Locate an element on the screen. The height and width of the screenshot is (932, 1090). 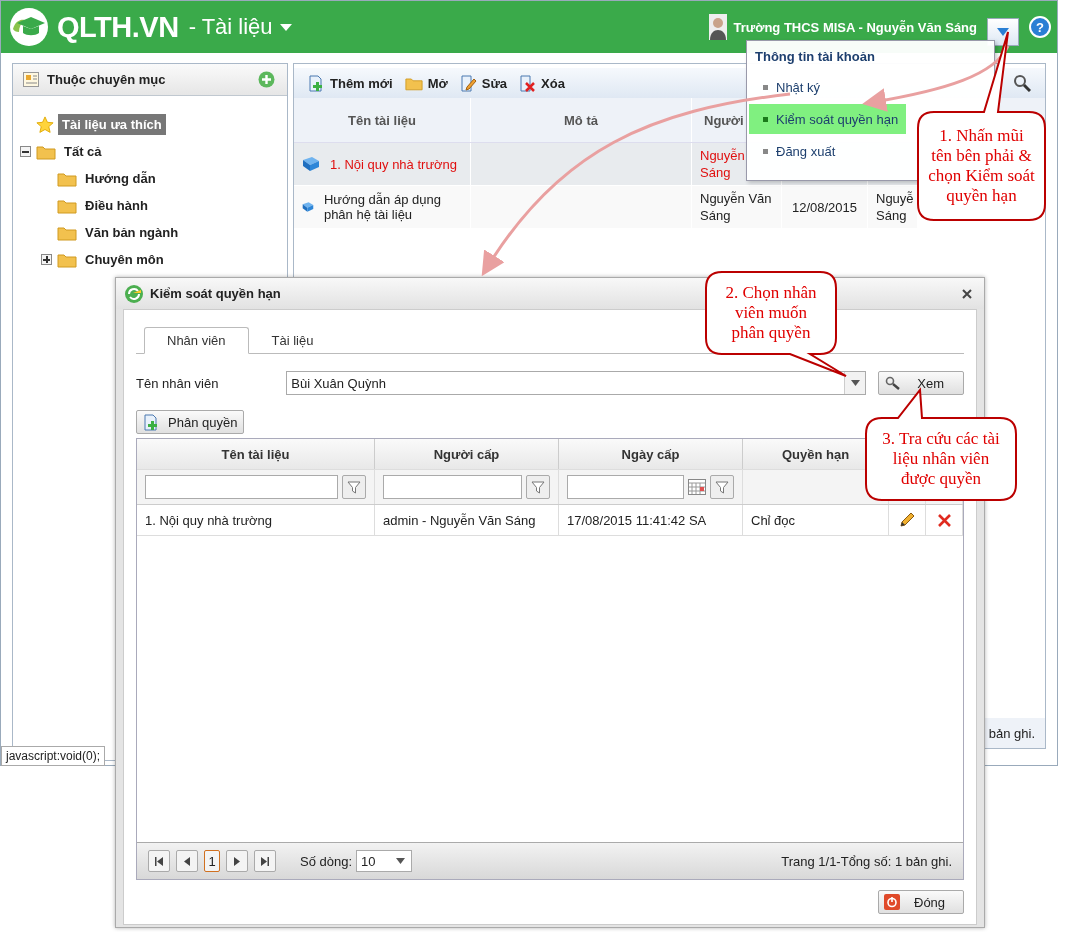
tree-item: Tài liệu ưa thích is located at coordinates (112, 124).